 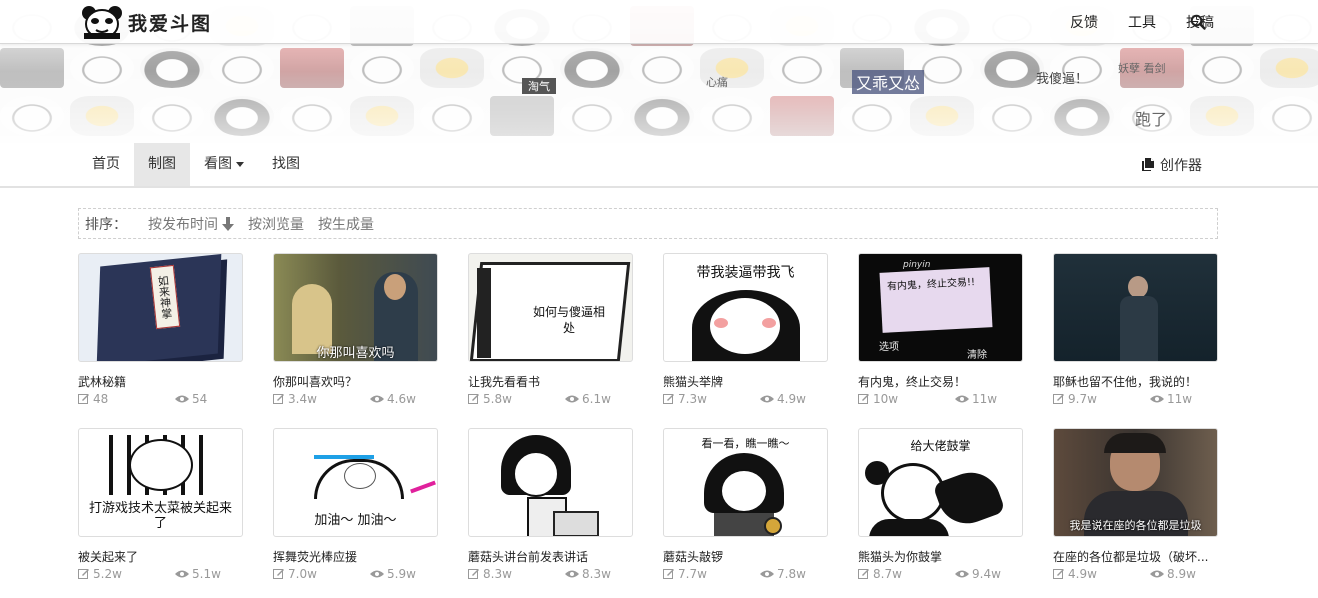 What do you see at coordinates (206, 574) in the screenshot?
I see `view-count-value: 5.1w` at bounding box center [206, 574].